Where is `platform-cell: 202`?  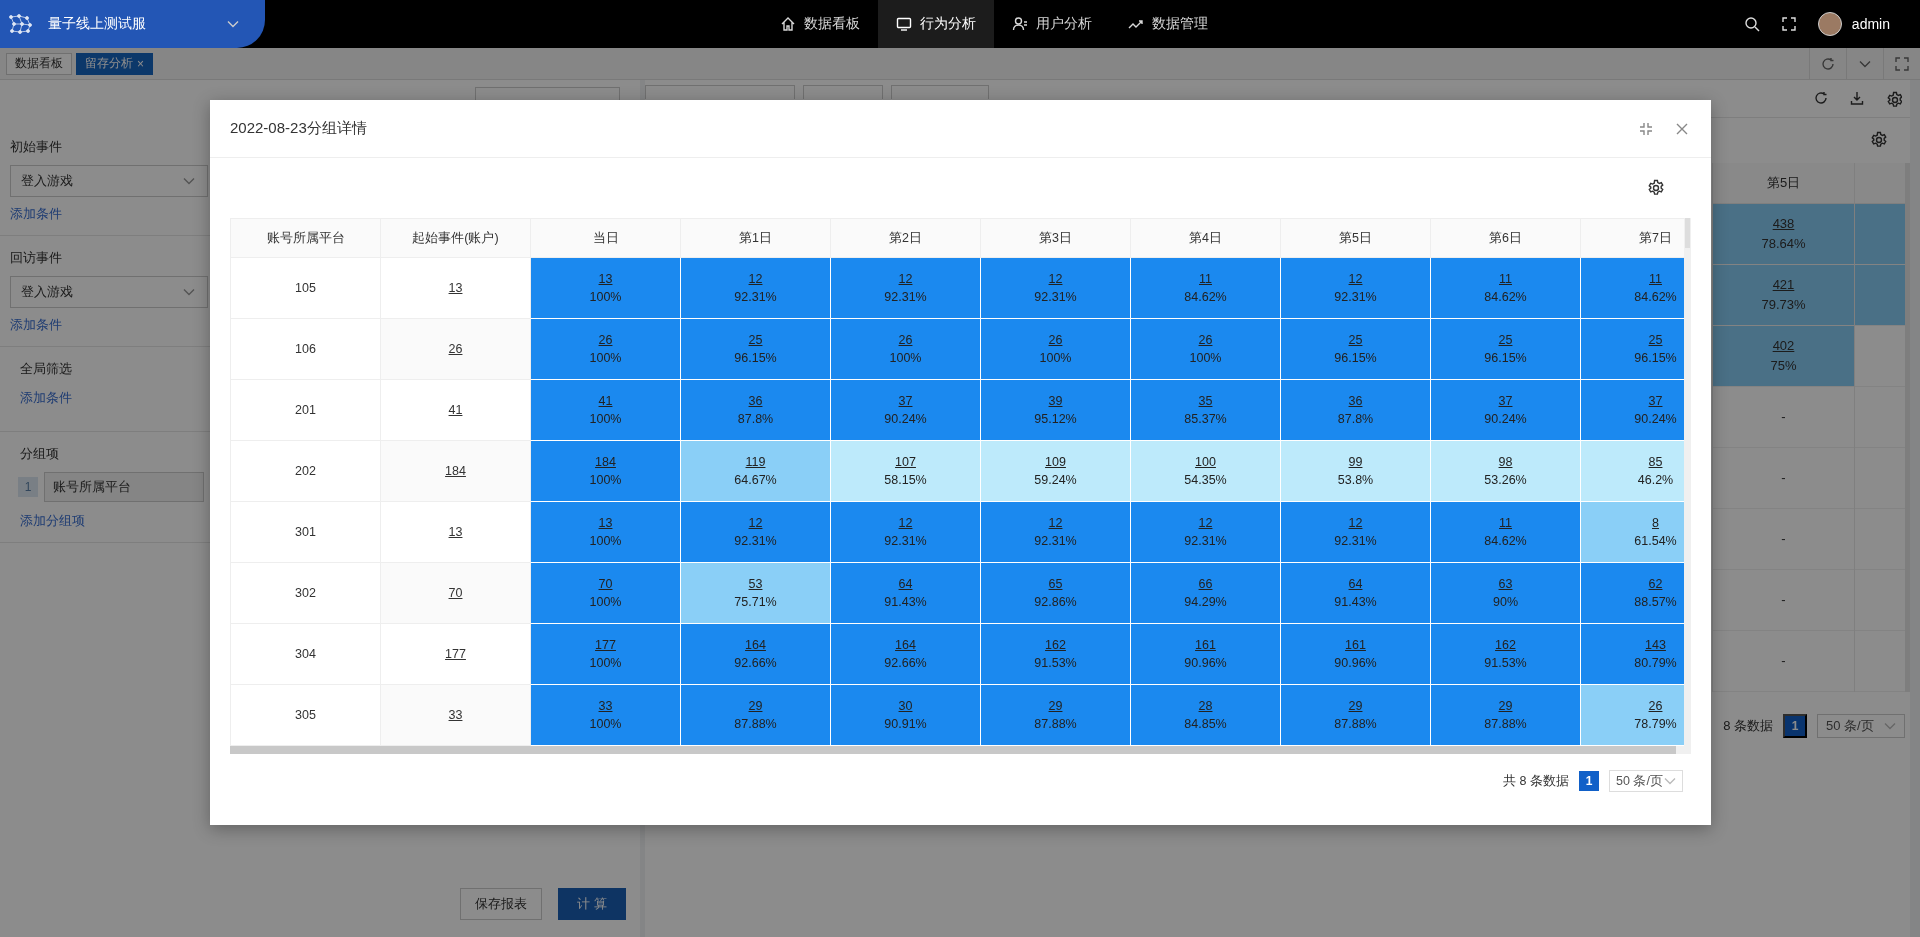 platform-cell: 202 is located at coordinates (305, 471).